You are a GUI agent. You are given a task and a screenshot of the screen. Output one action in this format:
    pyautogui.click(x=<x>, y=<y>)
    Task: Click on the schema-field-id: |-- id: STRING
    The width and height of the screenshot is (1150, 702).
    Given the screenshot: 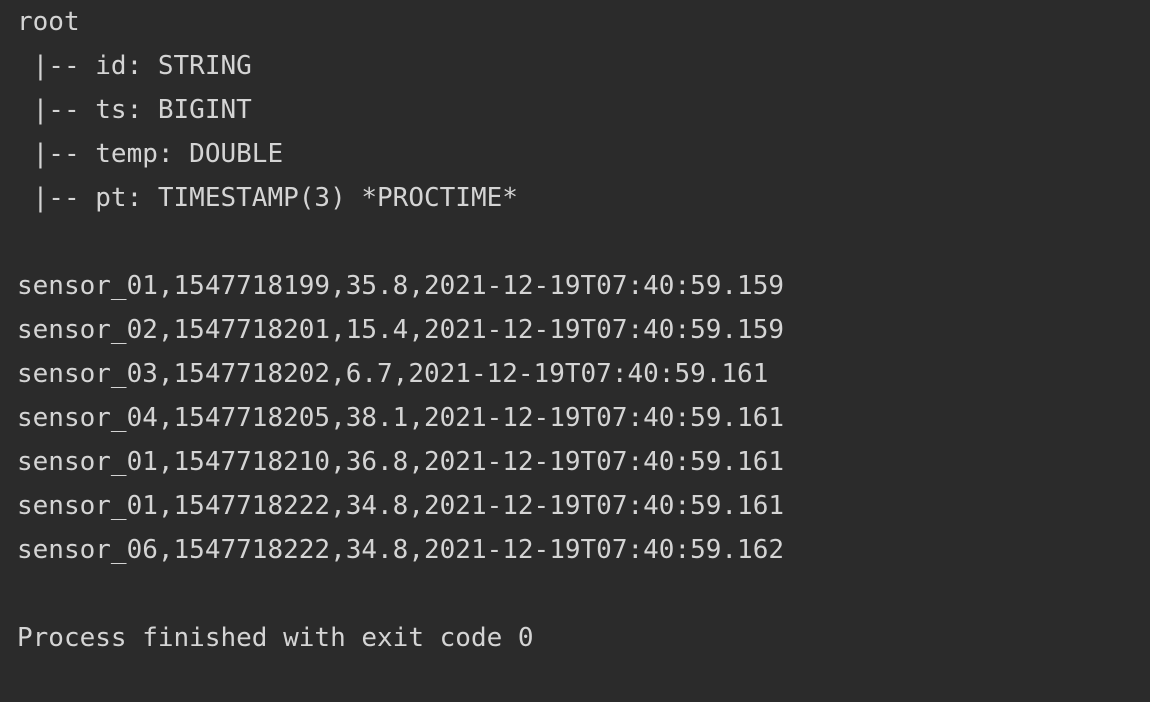 What is the action you would take?
    pyautogui.click(x=134, y=66)
    